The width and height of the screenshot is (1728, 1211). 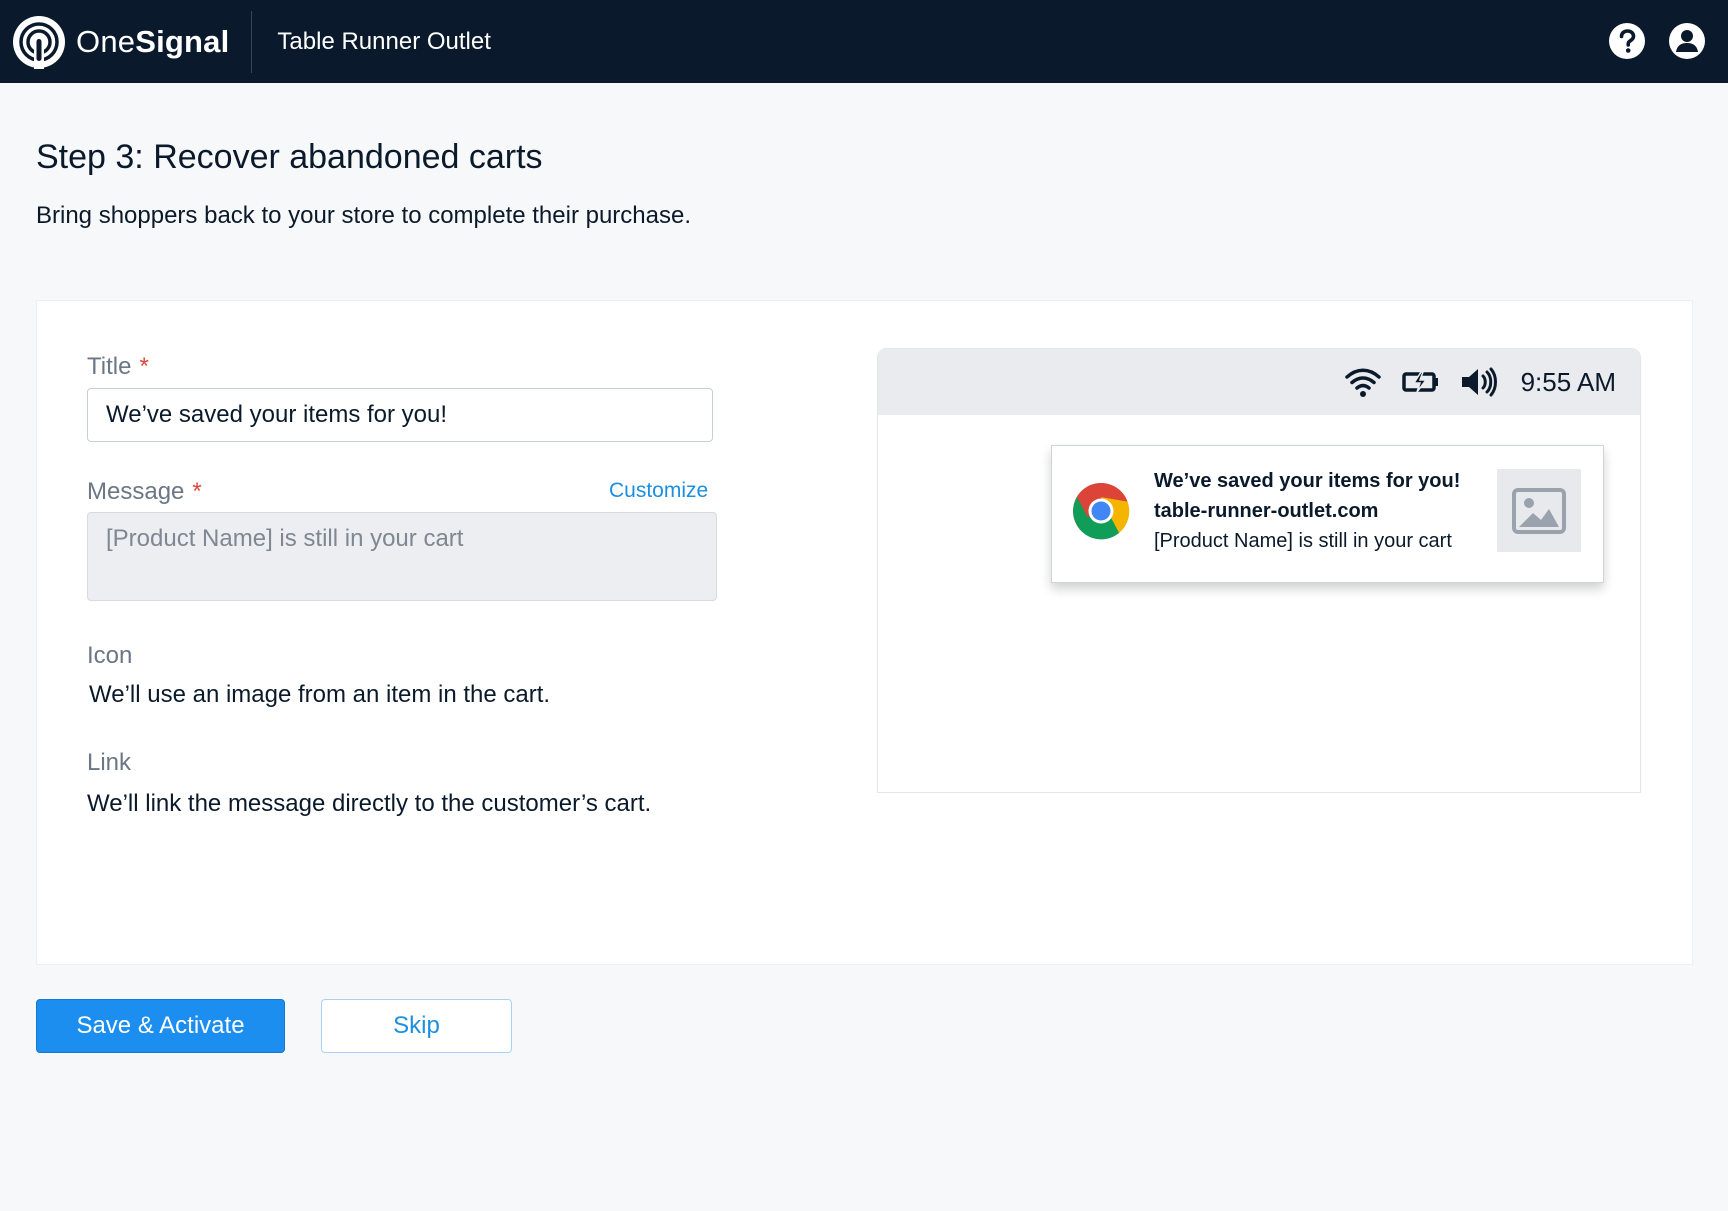 What do you see at coordinates (1101, 511) in the screenshot?
I see `chrome-icon` at bounding box center [1101, 511].